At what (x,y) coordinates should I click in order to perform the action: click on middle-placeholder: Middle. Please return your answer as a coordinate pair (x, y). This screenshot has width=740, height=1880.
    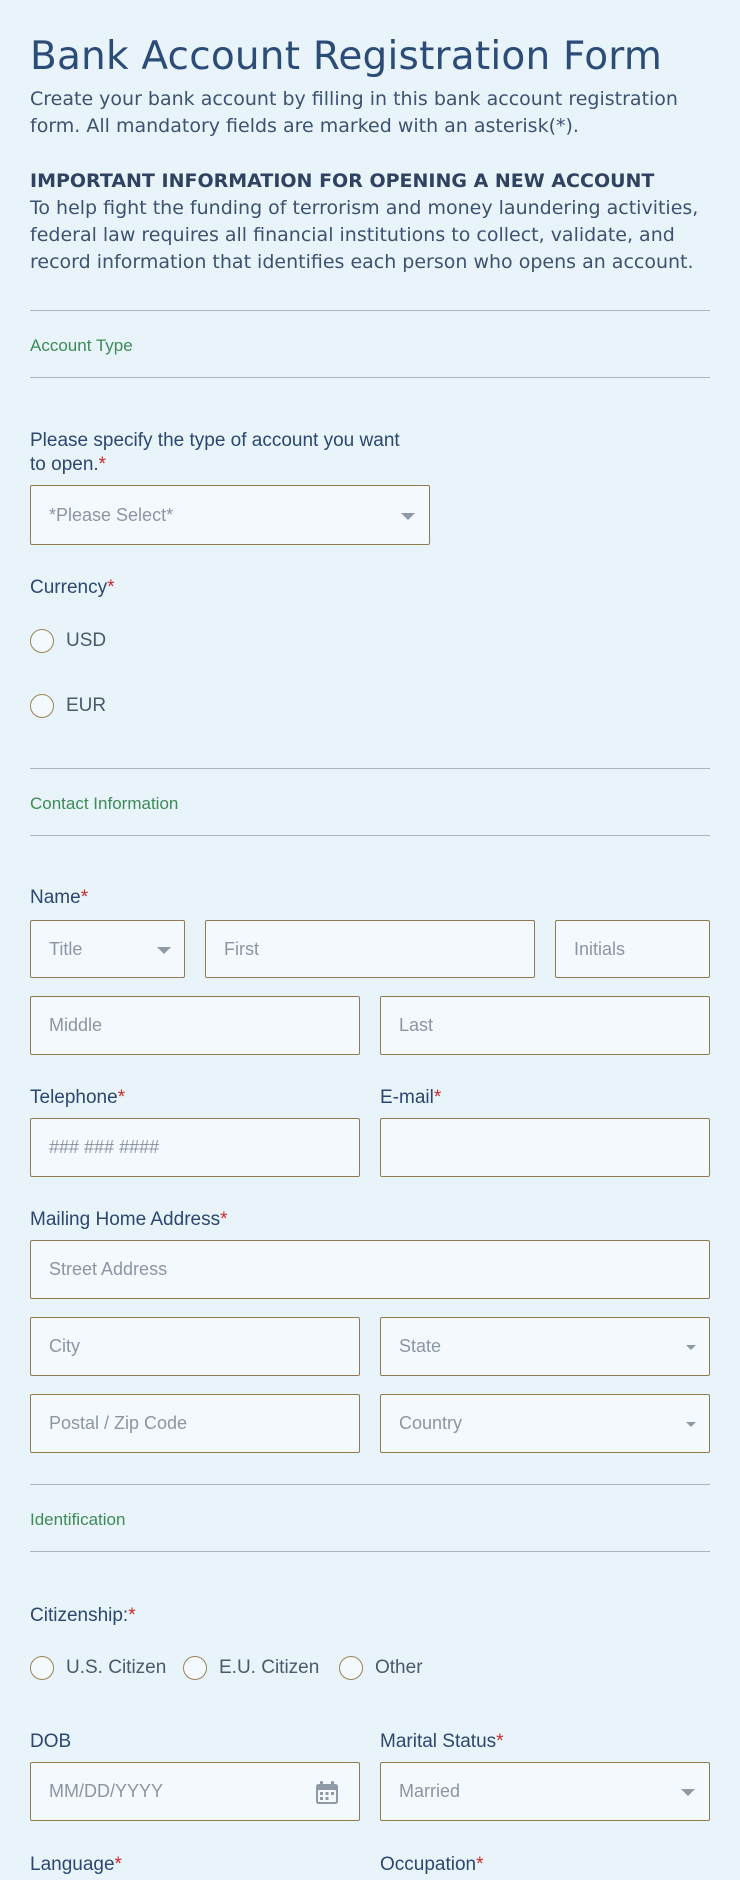
    Looking at the image, I should click on (76, 1025).